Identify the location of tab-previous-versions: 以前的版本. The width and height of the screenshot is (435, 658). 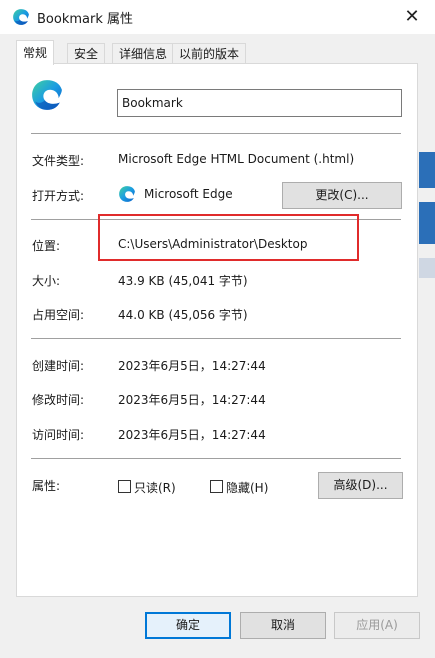
(209, 54).